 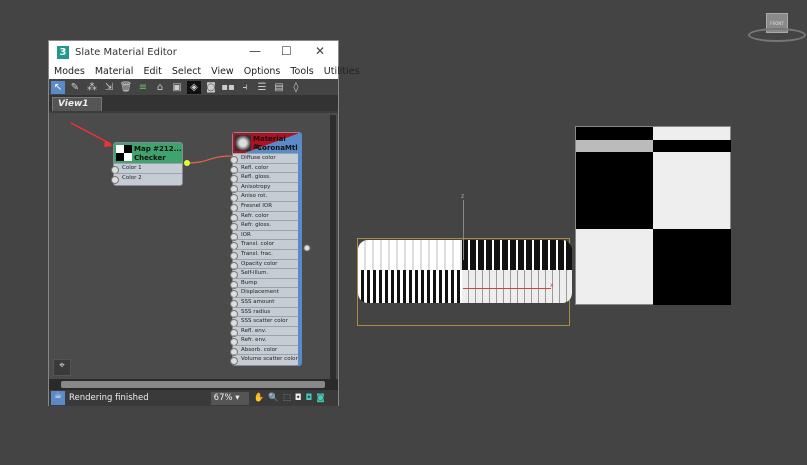 I want to click on minimize-button: —, so click(x=255, y=51).